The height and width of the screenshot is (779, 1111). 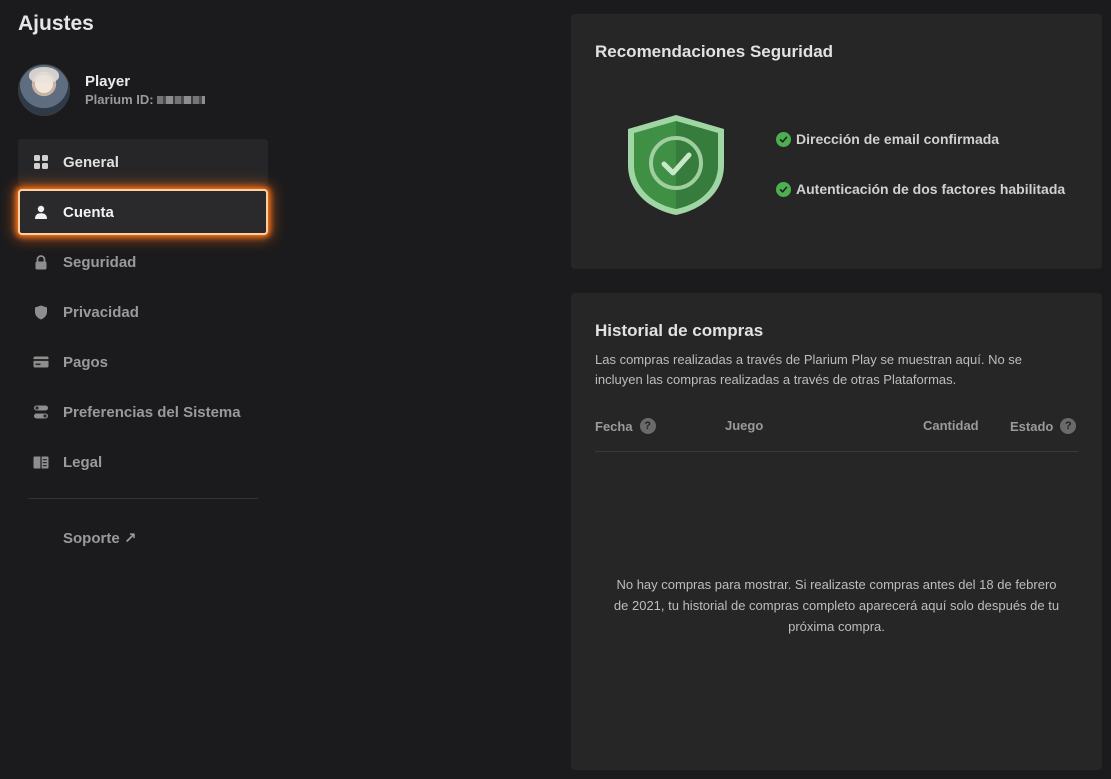 I want to click on grid-icon, so click(x=41, y=162).